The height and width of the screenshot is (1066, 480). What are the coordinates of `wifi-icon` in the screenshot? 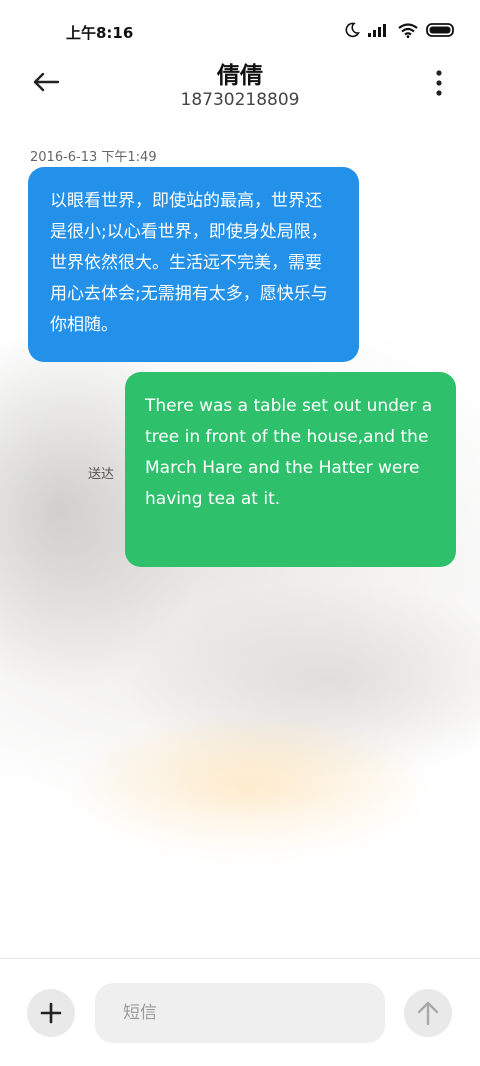 It's located at (408, 30).